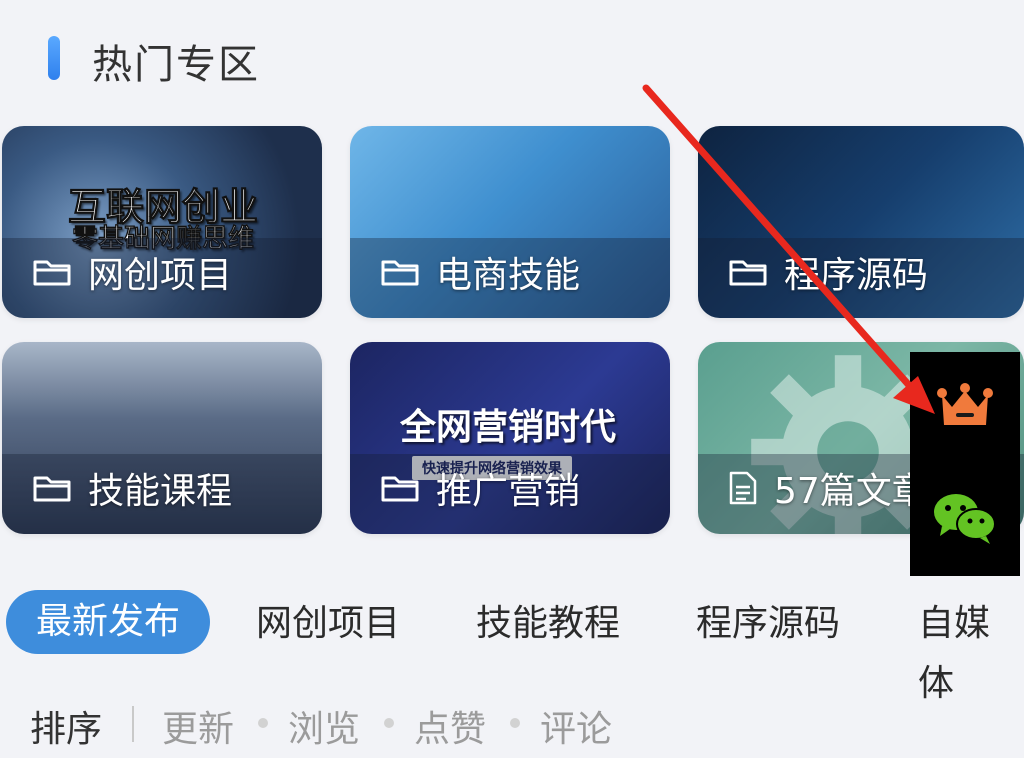 The image size is (1024, 758). I want to click on tab-latest: 最新发布, so click(108, 622).